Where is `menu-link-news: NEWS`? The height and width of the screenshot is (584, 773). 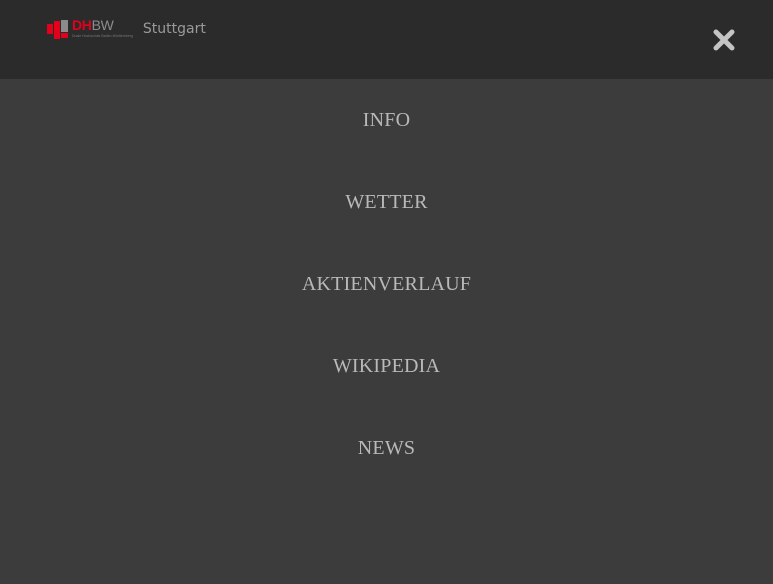
menu-link-news: NEWS is located at coordinates (386, 448).